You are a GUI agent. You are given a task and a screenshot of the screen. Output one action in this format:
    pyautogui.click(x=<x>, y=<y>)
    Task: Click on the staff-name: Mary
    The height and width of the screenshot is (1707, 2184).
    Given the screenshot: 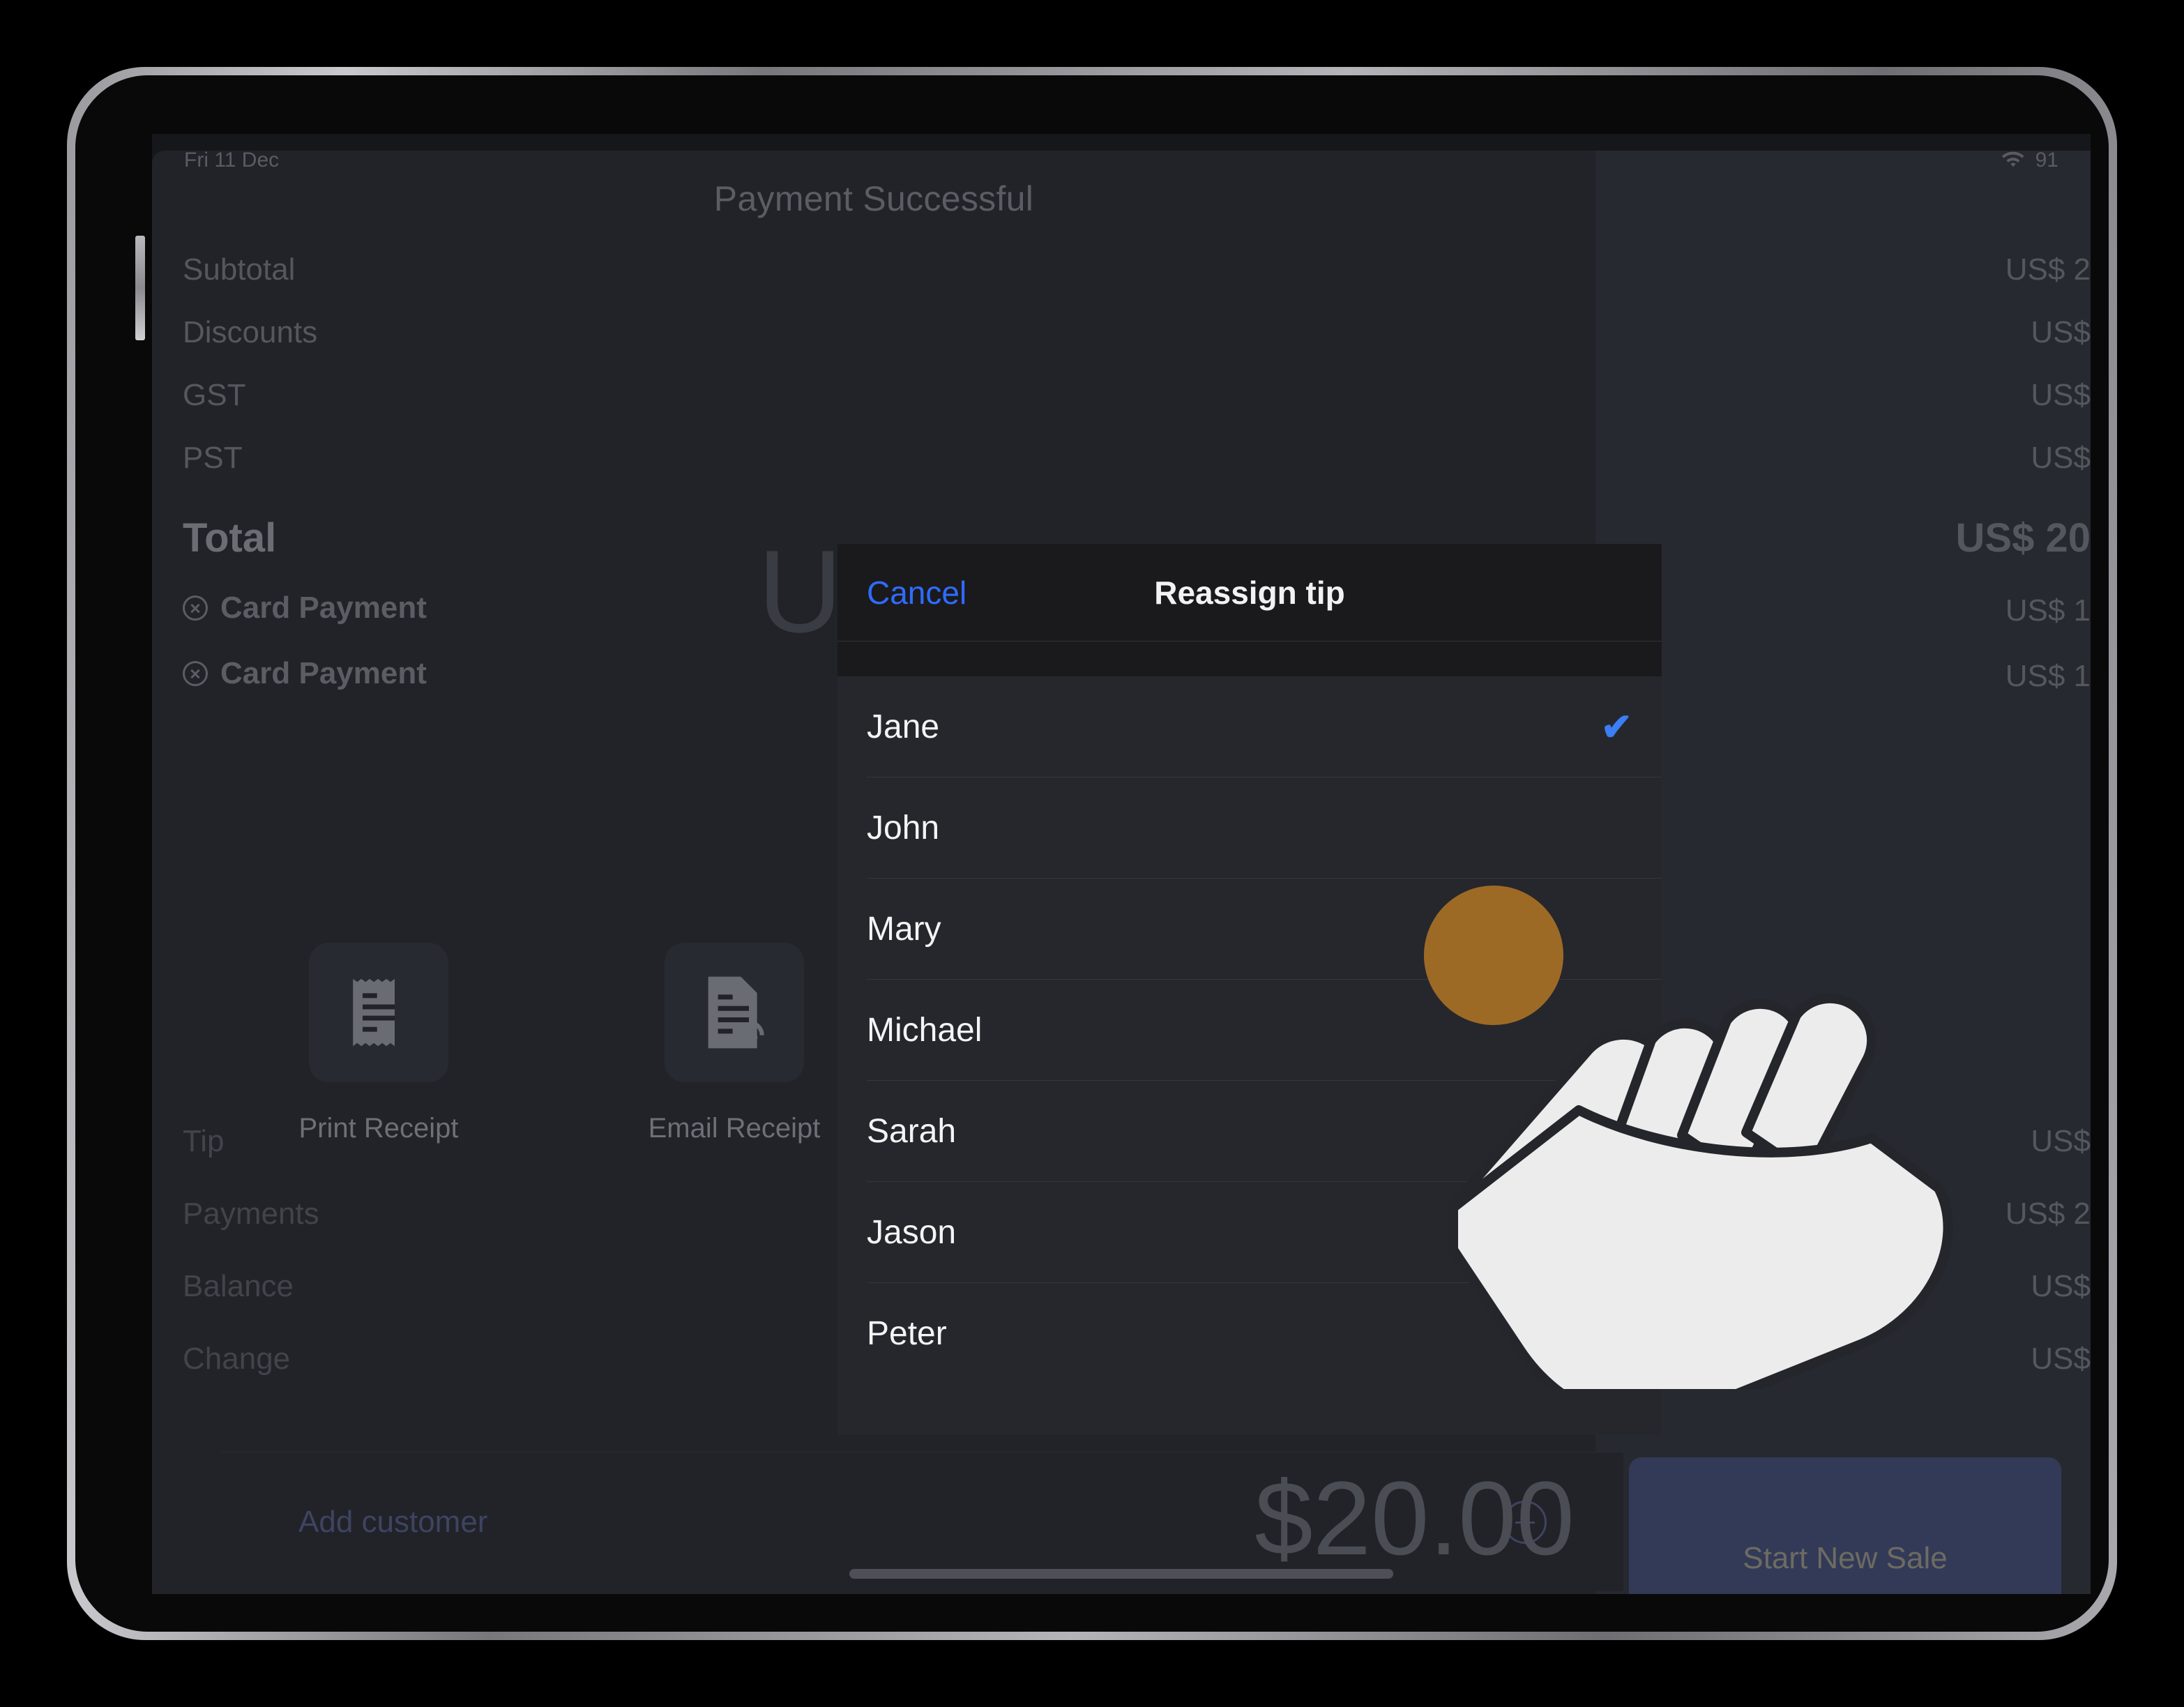 What is the action you would take?
    pyautogui.click(x=904, y=929)
    